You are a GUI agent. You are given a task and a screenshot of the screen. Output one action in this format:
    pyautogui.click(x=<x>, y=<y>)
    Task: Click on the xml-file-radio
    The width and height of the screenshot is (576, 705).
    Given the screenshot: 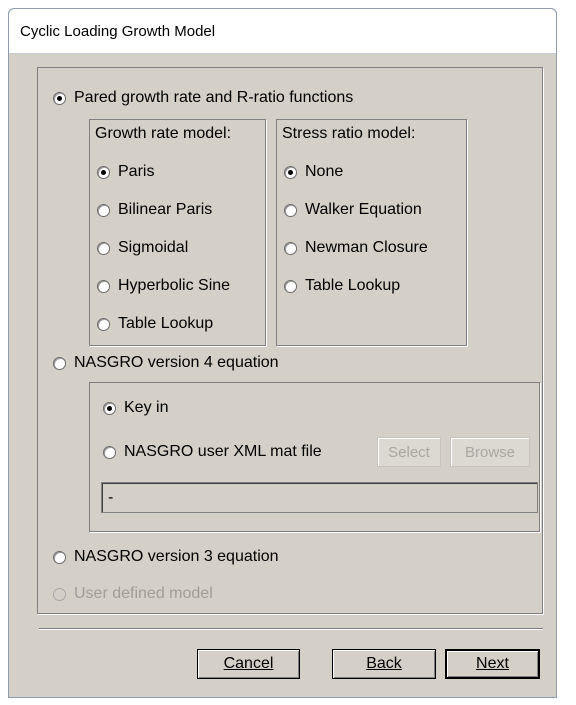 What is the action you would take?
    pyautogui.click(x=109, y=452)
    